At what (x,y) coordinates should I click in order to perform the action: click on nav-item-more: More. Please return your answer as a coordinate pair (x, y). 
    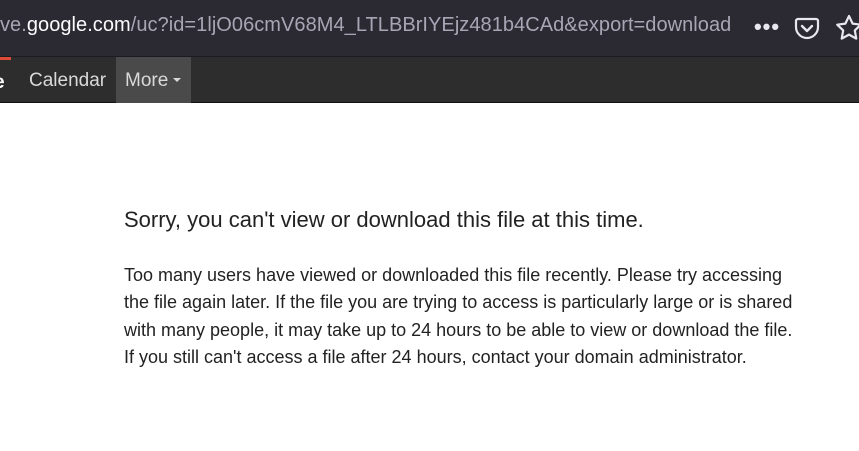
    Looking at the image, I should click on (153, 80).